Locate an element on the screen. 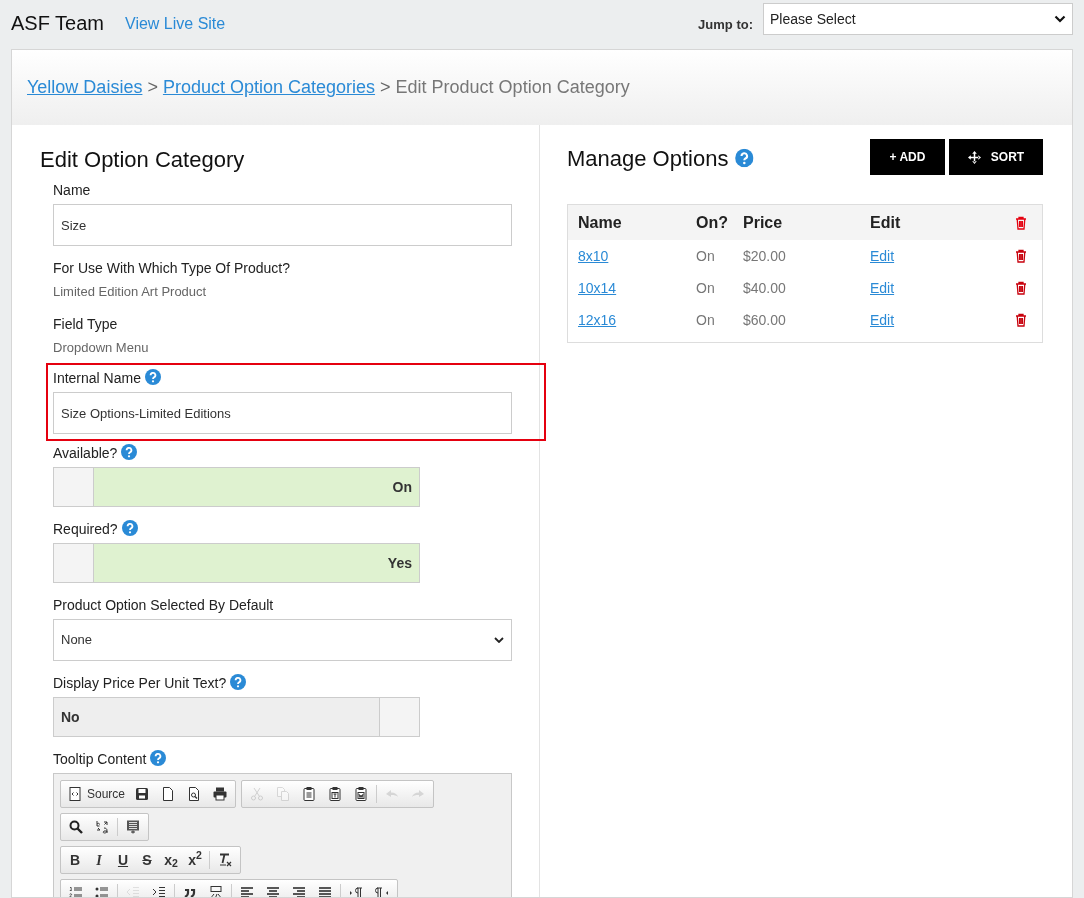 This screenshot has width=1084, height=898. bulleted-list-icon is located at coordinates (102, 891).